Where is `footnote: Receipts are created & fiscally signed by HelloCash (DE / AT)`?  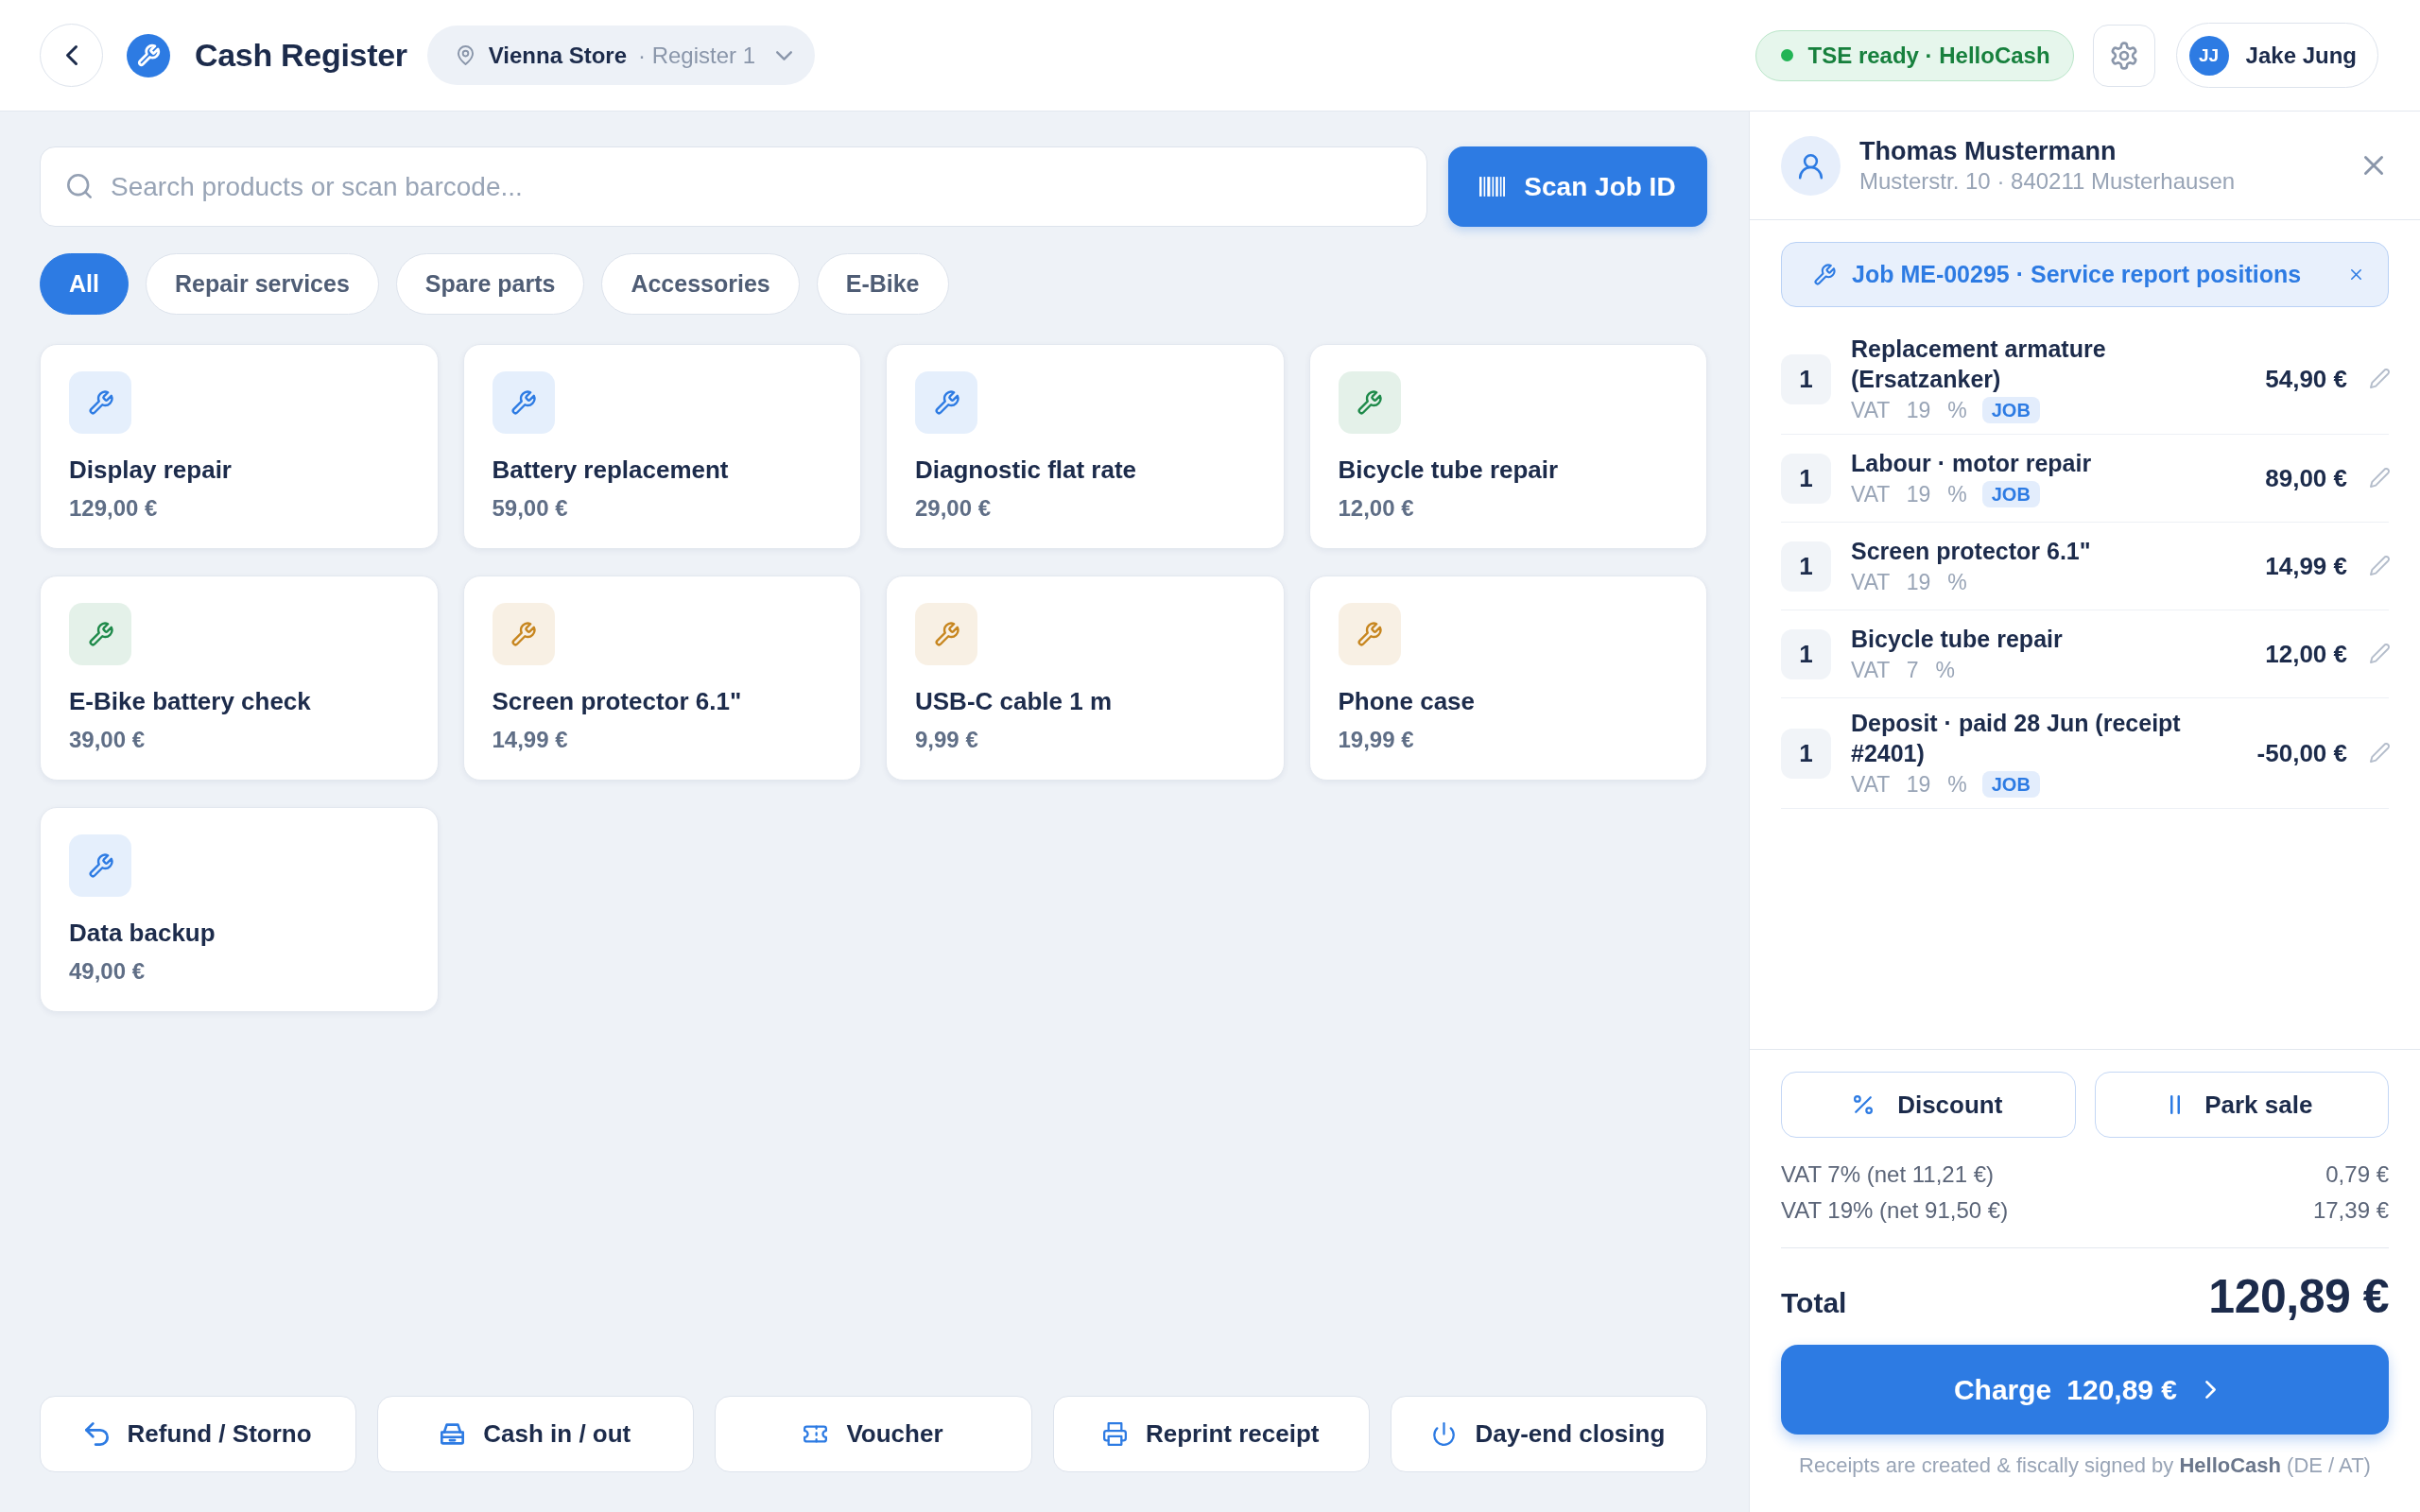
footnote: Receipts are created & fiscally signed by HelloCash (DE / AT) is located at coordinates (2085, 1465).